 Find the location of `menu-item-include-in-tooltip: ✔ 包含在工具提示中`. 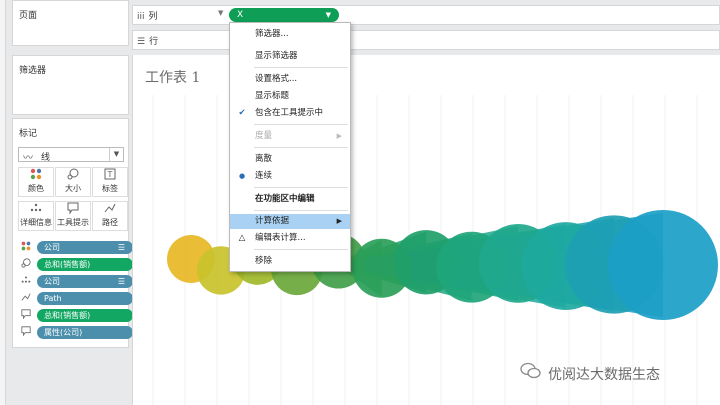

menu-item-include-in-tooltip: ✔ 包含在工具提示中 is located at coordinates (290, 113).